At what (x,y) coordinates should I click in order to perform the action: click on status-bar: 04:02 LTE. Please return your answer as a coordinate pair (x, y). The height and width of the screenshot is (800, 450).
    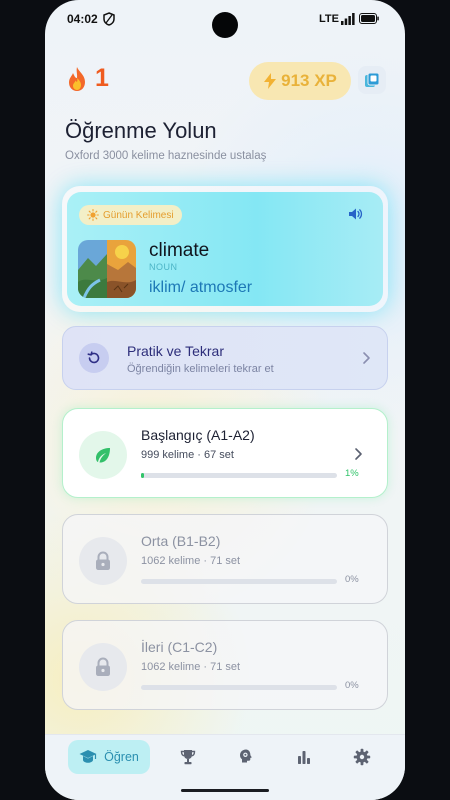
    Looking at the image, I should click on (225, 20).